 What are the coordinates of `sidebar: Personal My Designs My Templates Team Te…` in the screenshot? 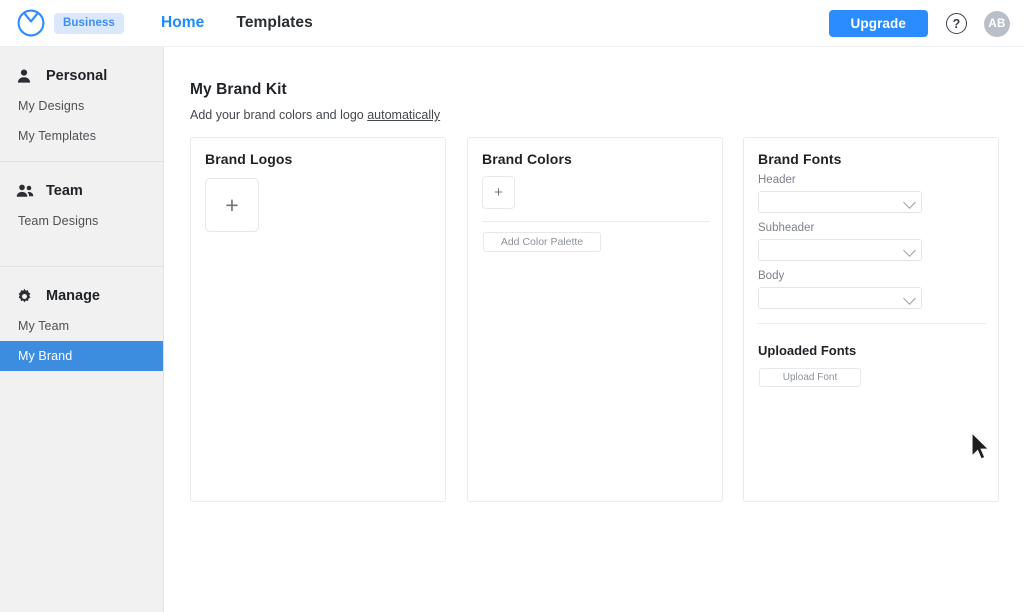 It's located at (82, 329).